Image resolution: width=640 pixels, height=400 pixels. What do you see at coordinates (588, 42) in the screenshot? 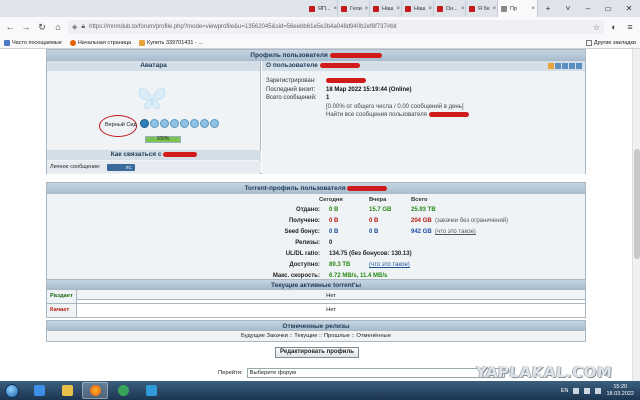
I see `folder-icon` at bounding box center [588, 42].